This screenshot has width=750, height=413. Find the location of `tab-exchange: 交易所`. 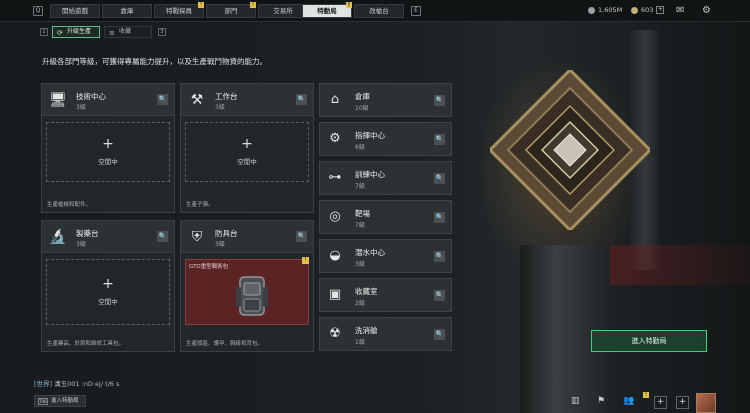

tab-exchange: 交易所 is located at coordinates (283, 11).